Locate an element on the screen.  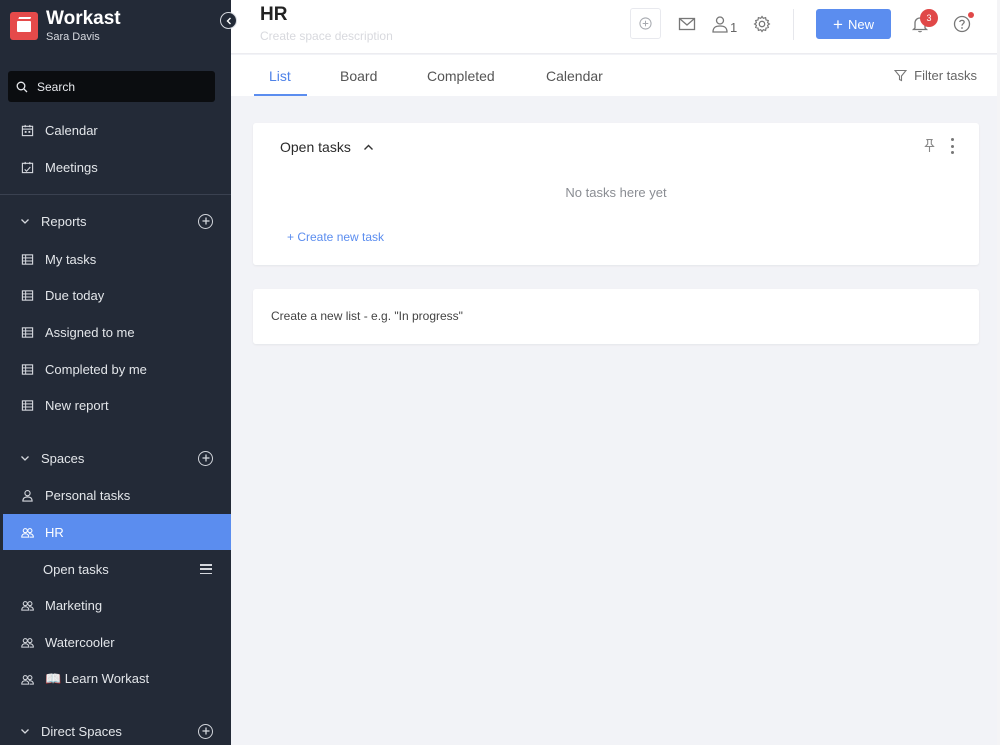
gear-icon is located at coordinates (762, 24).